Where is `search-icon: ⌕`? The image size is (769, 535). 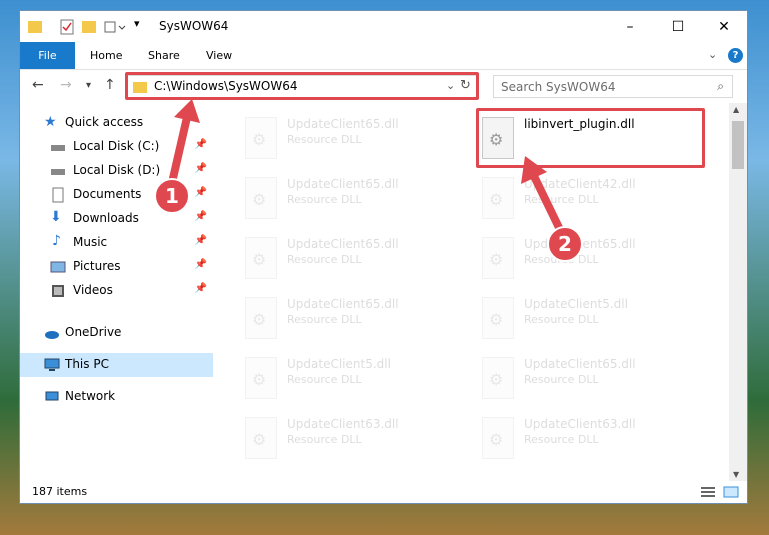 search-icon: ⌕ is located at coordinates (720, 86).